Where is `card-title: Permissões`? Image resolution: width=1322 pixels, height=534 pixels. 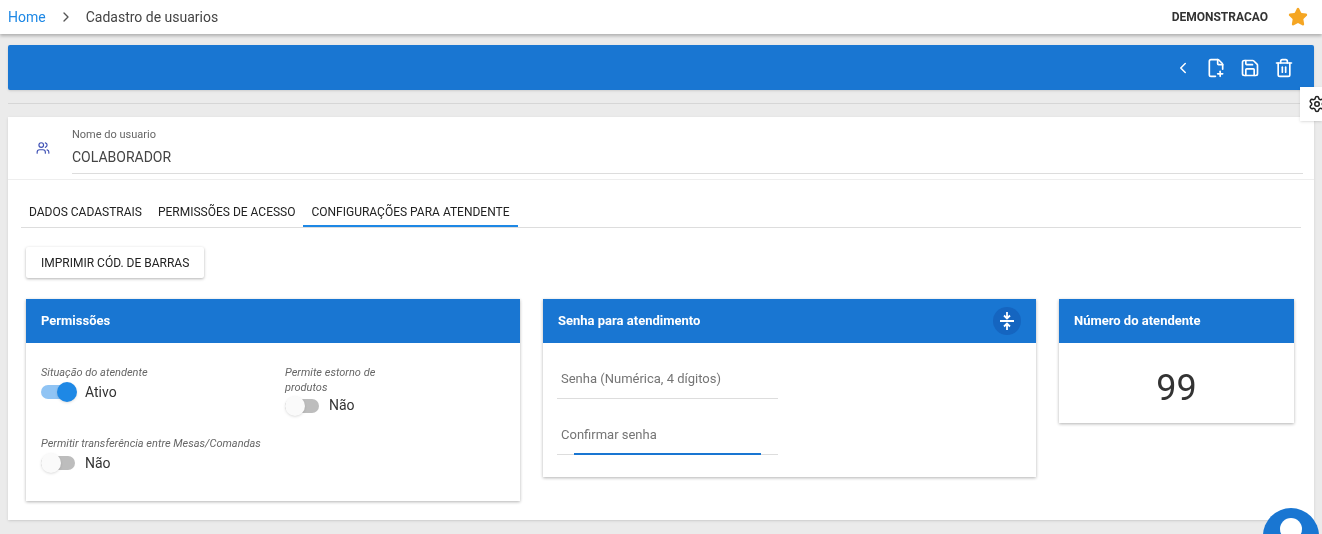 card-title: Permissões is located at coordinates (76, 321).